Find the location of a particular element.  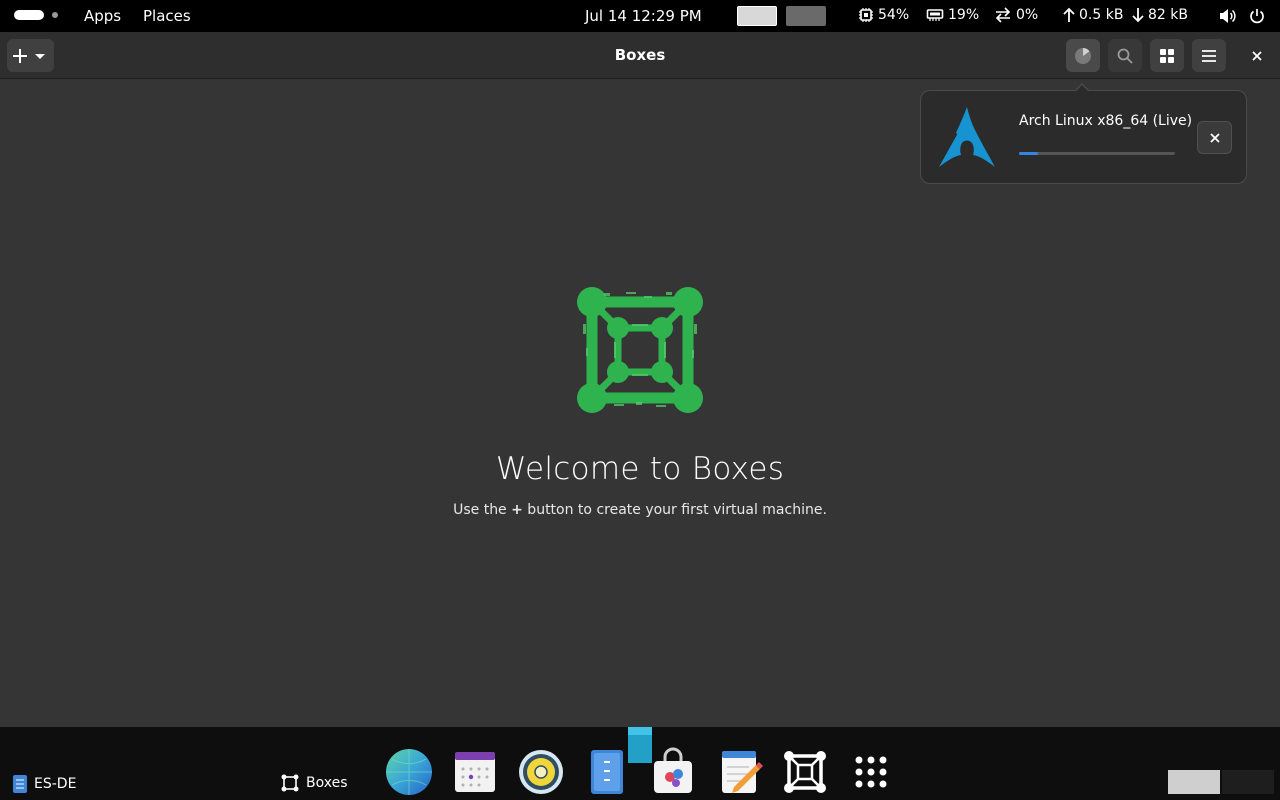

speaker-icon is located at coordinates (541, 772).